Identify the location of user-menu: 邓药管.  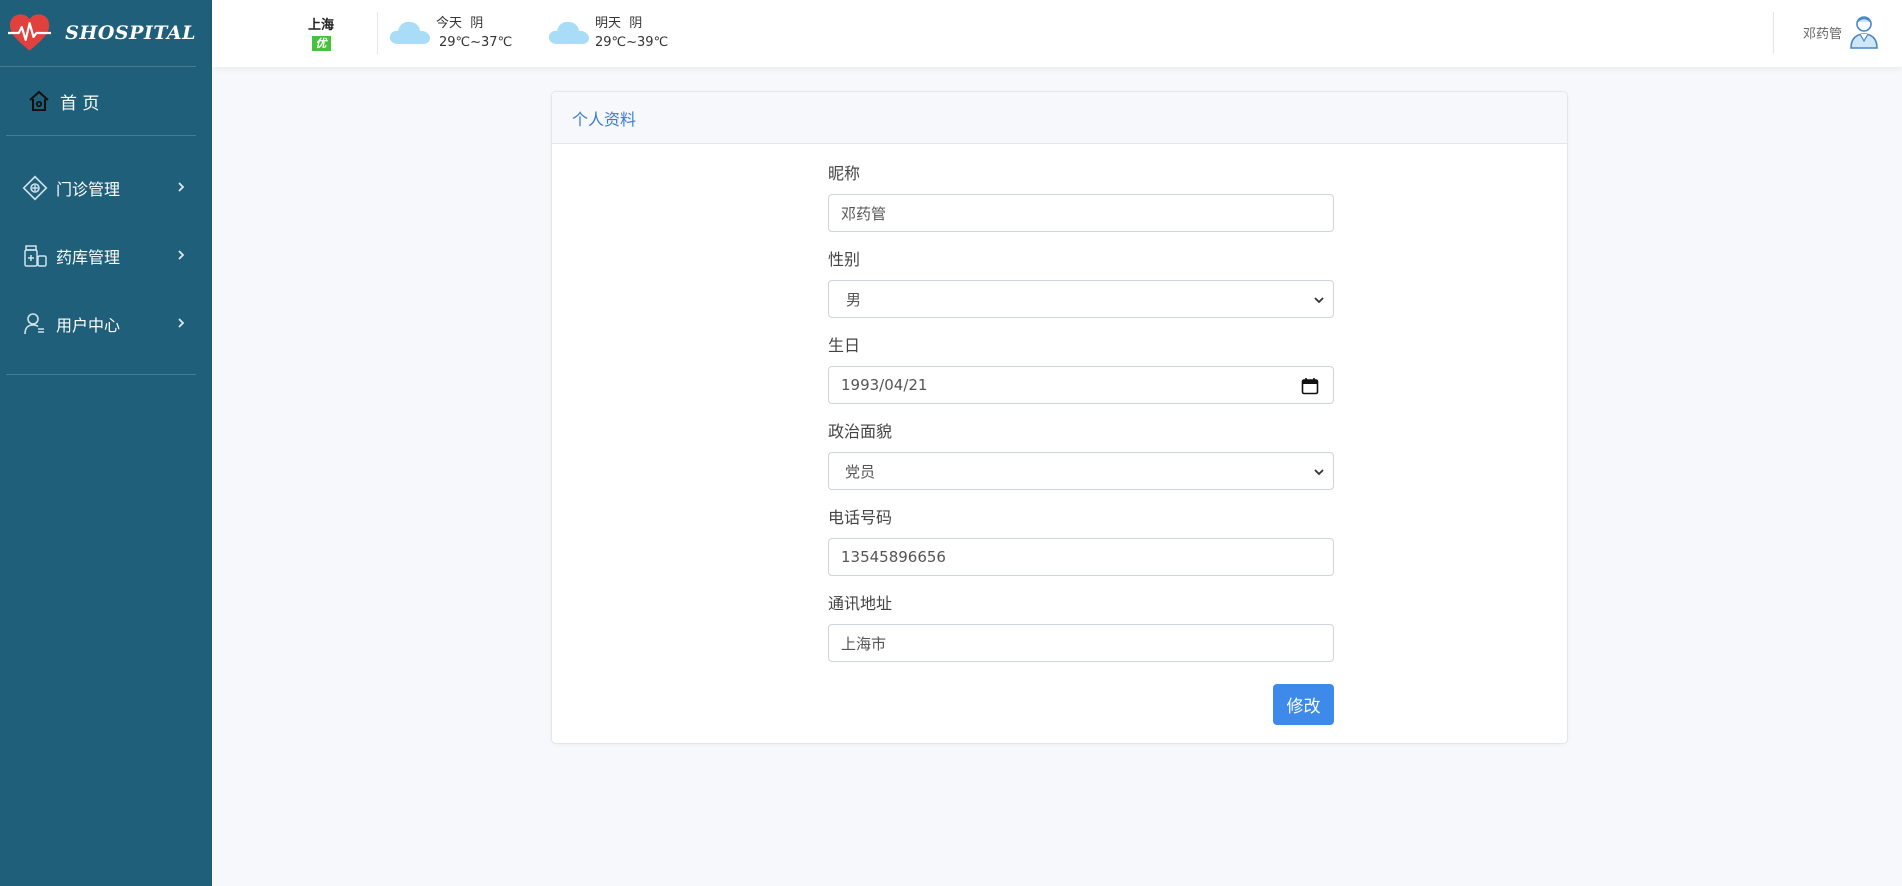
(1841, 32).